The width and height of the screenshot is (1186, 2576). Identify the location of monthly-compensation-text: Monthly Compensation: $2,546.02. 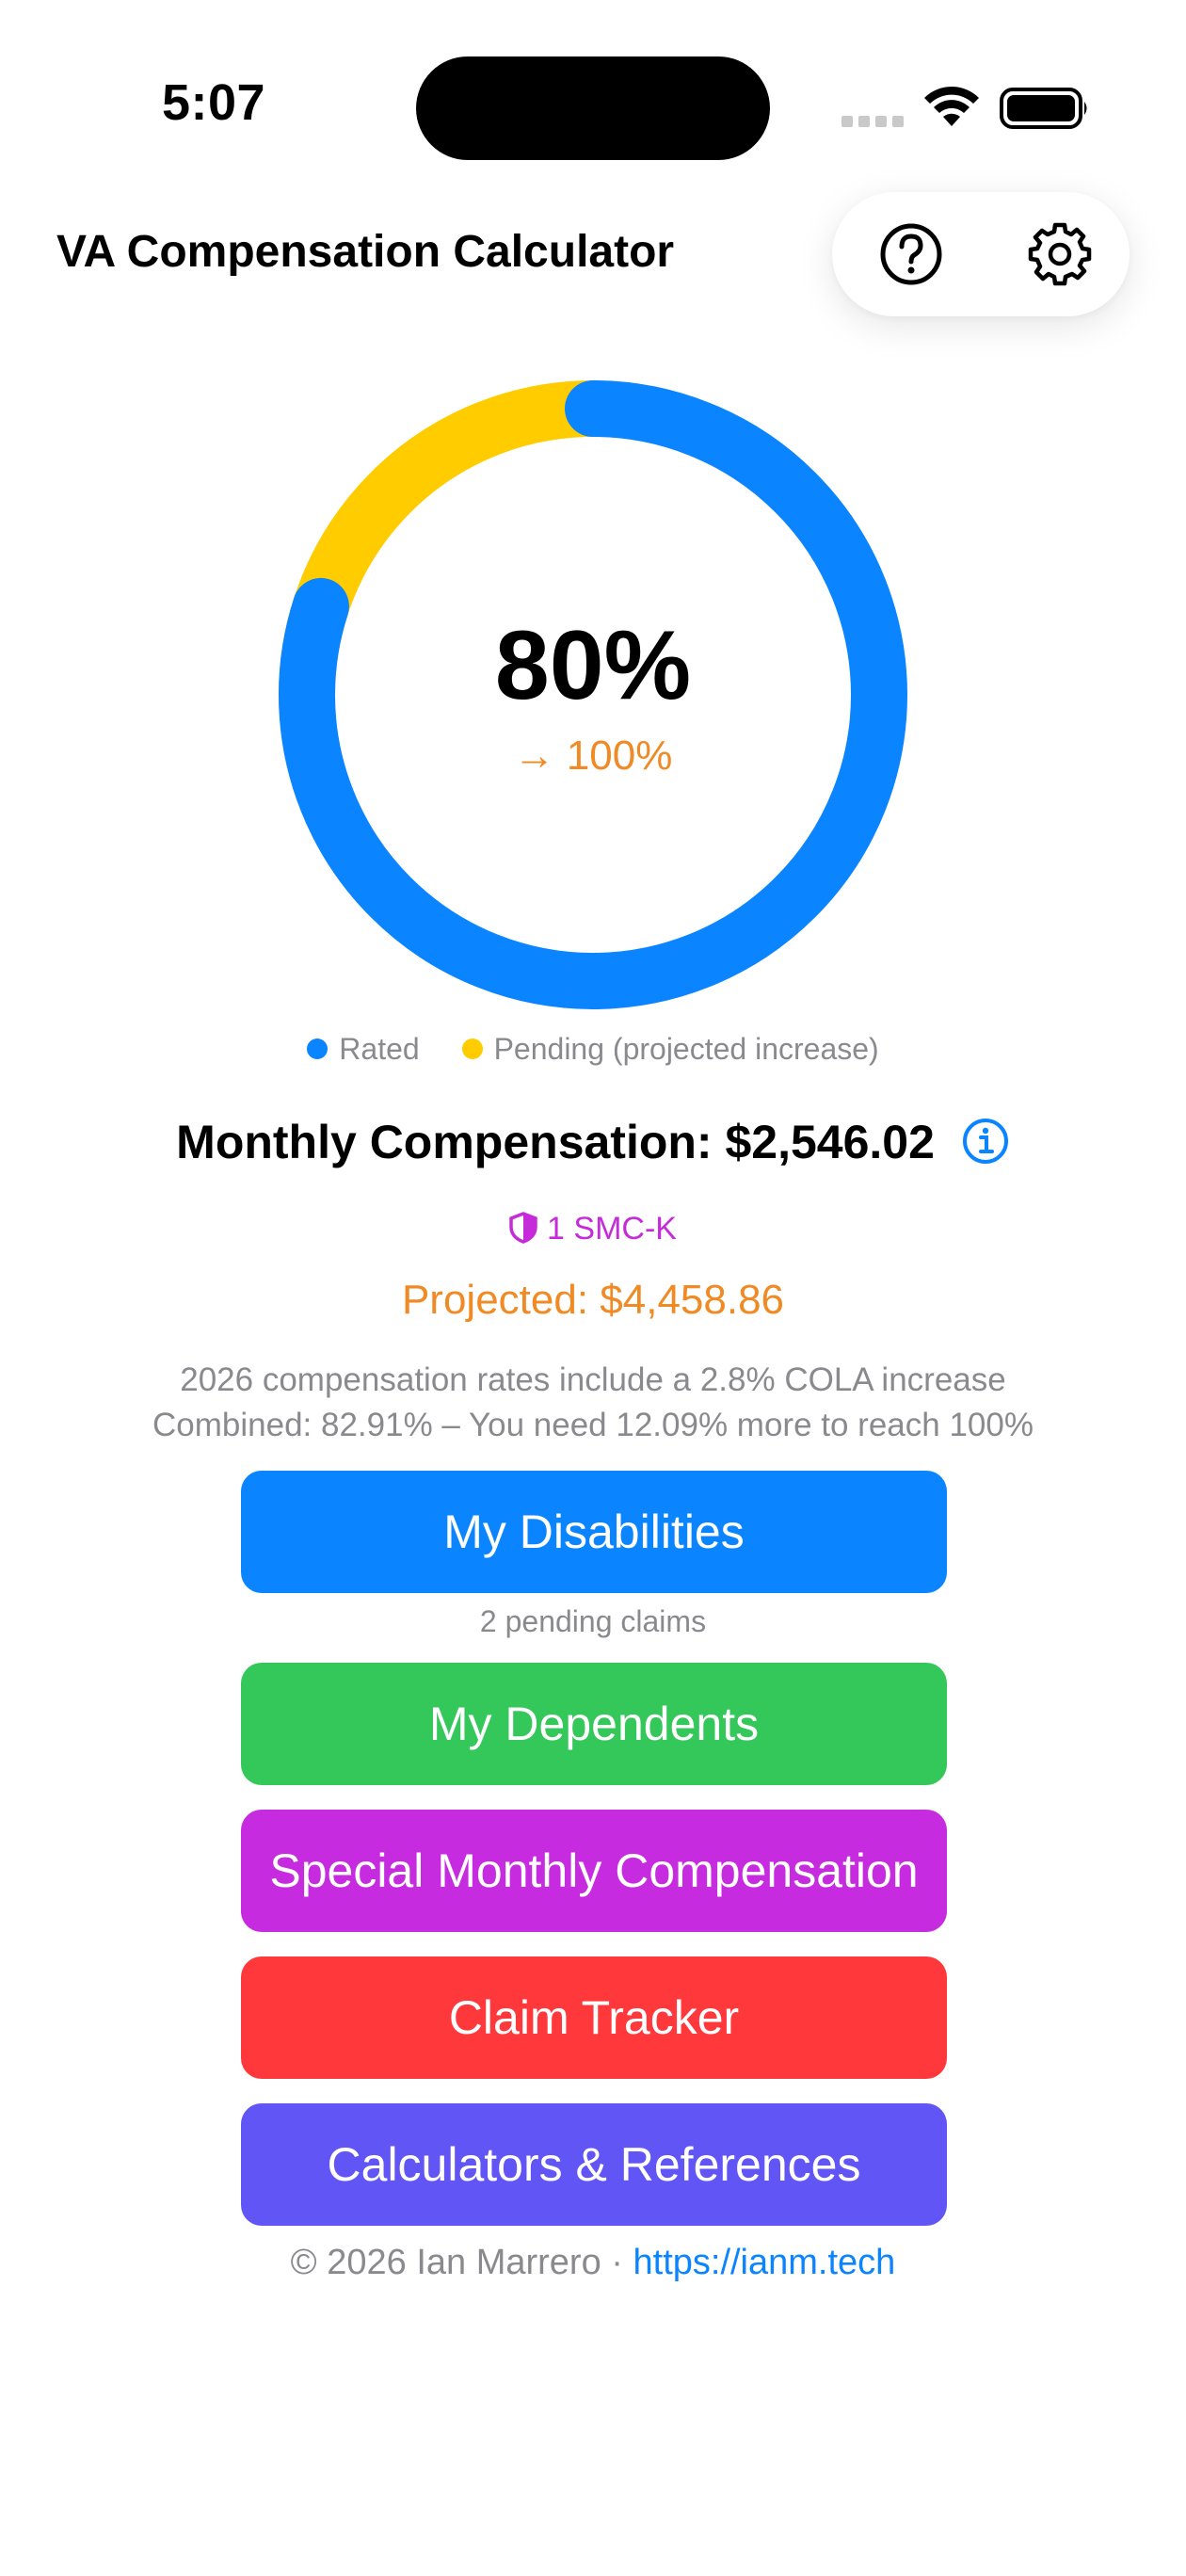
(555, 1142).